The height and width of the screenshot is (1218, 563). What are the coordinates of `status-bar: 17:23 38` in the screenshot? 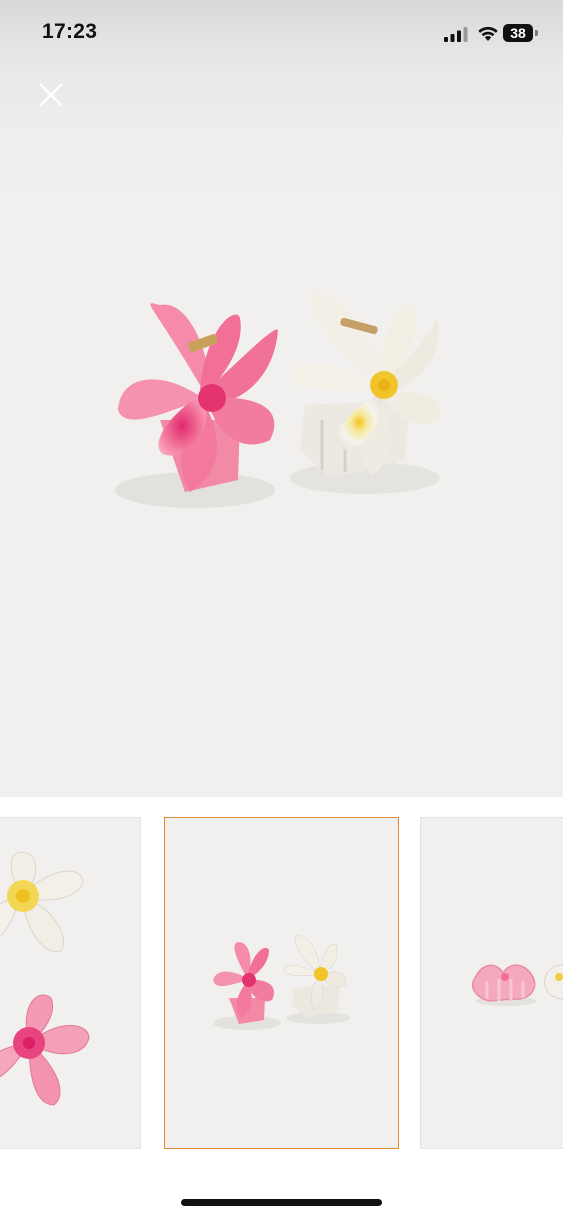 It's located at (281, 30).